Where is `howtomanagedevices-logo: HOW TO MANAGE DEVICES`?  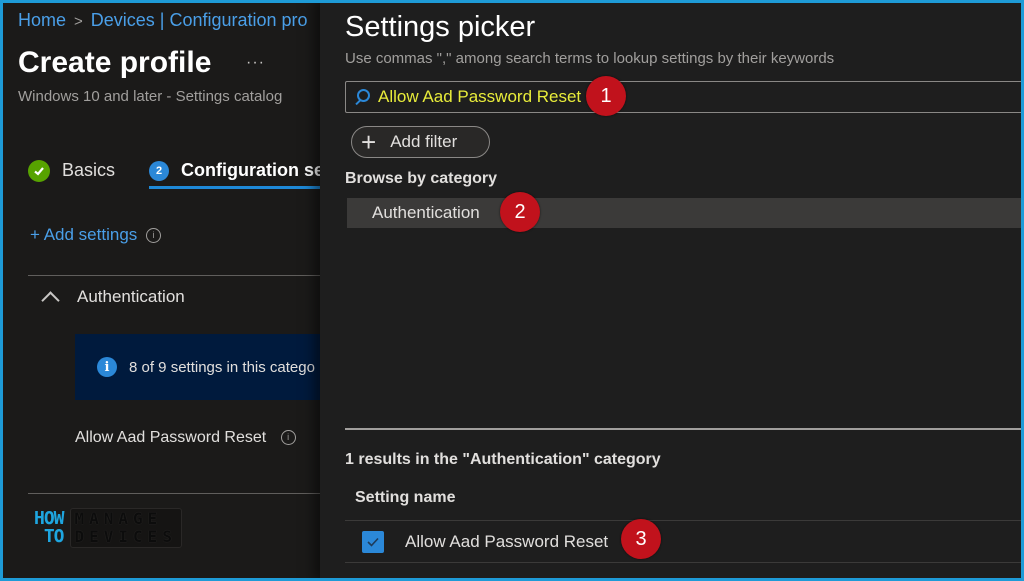
howtomanagedevices-logo: HOW TO MANAGE DEVICES is located at coordinates (108, 528).